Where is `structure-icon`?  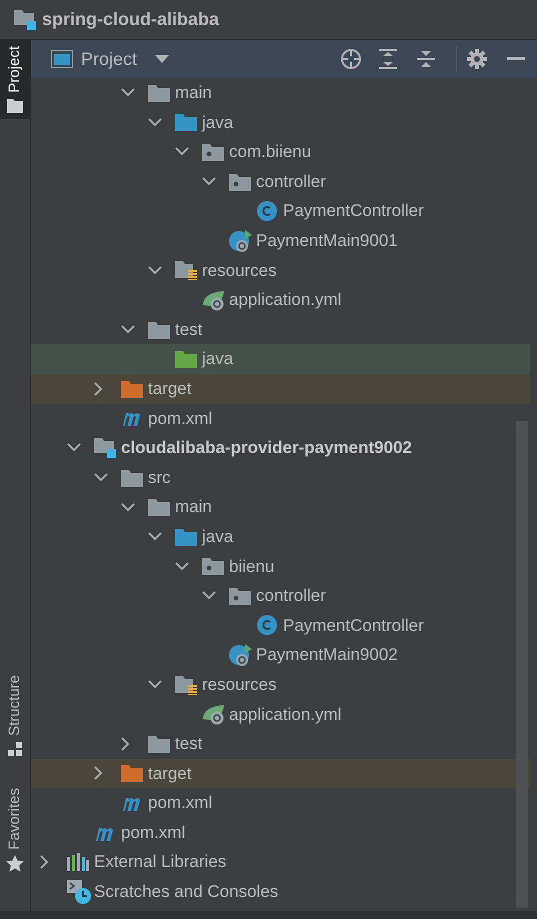
structure-icon is located at coordinates (15, 749).